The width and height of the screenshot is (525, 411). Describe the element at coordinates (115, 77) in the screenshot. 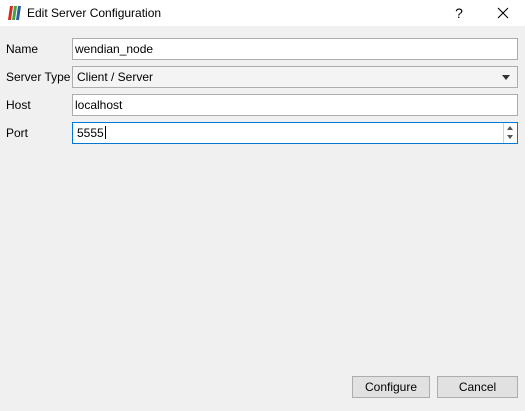

I see `server-type-value: Client / Server` at that location.